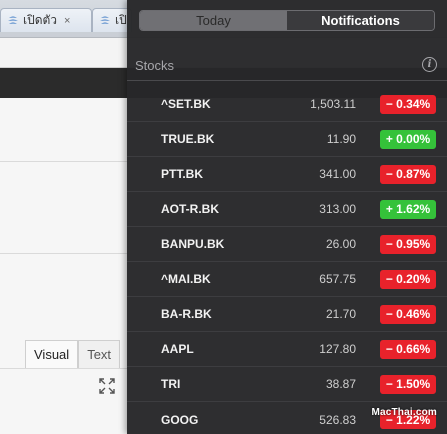 Image resolution: width=447 pixels, height=434 pixels. I want to click on stock-row: TRUE.BK 11.90 + 0.00%, so click(287, 139).